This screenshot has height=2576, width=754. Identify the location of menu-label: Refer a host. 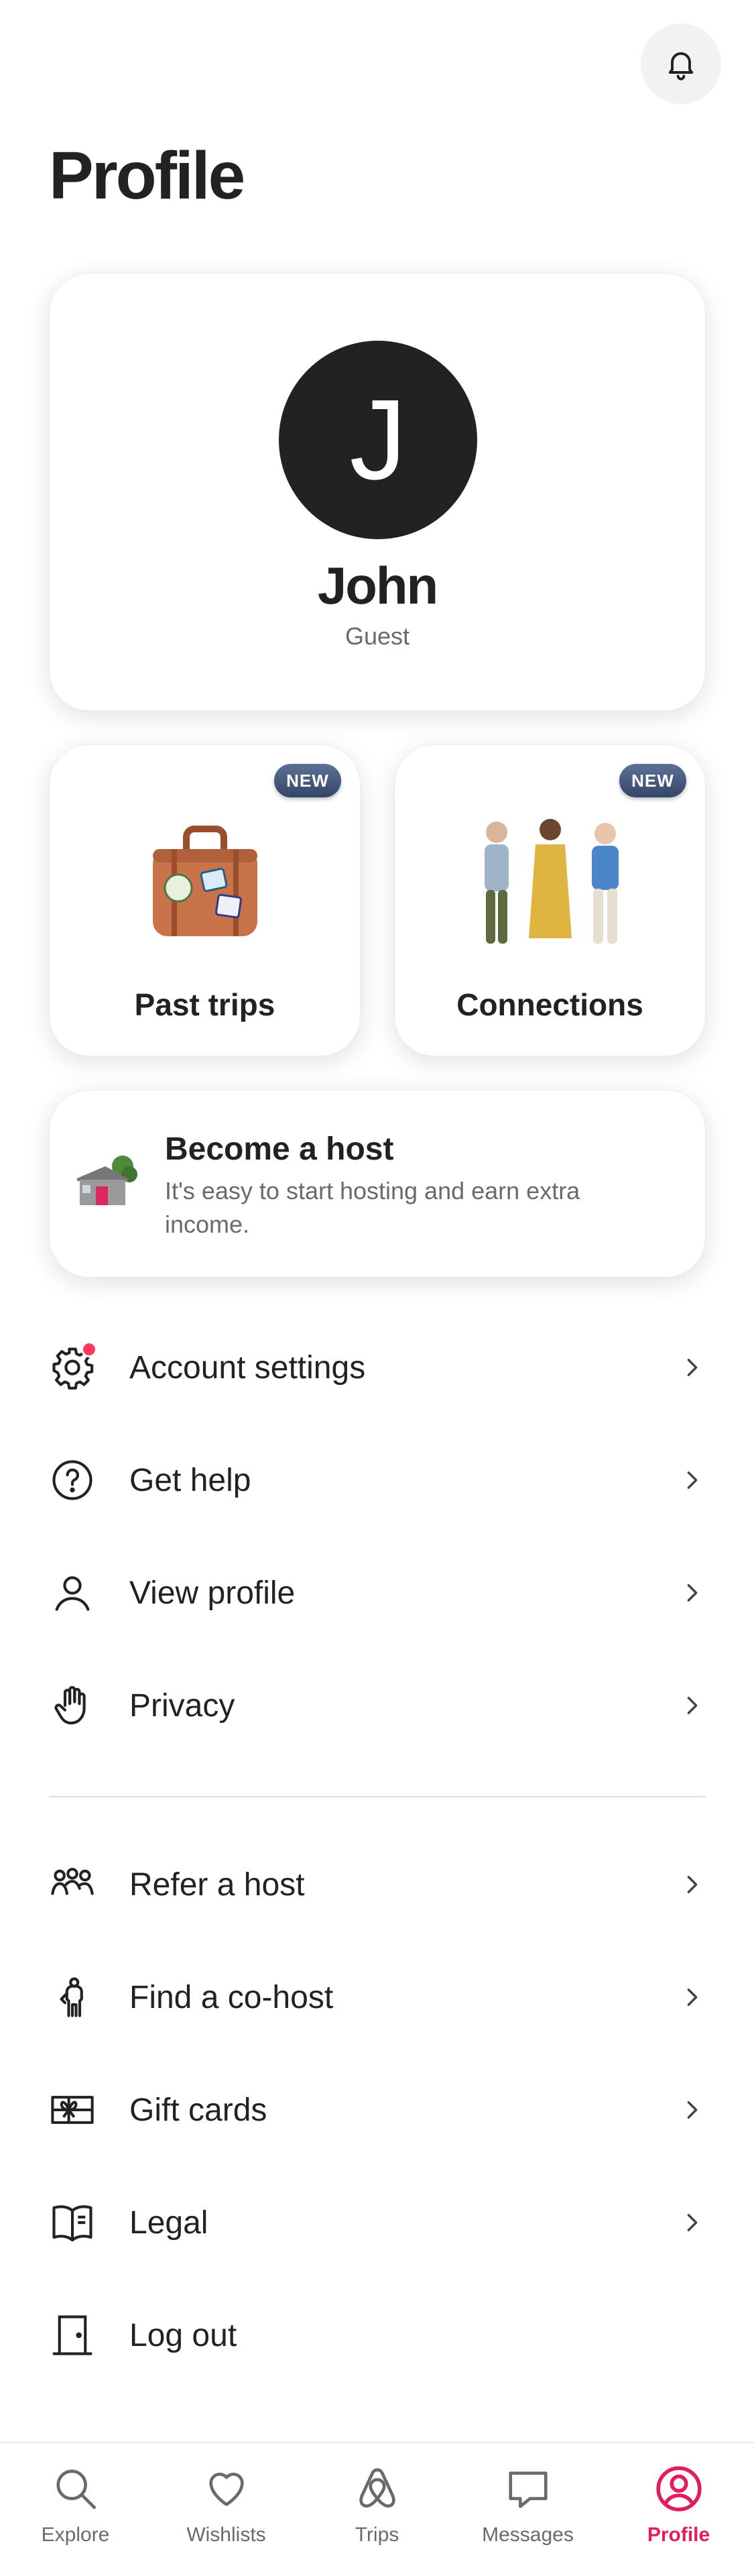
(217, 1884).